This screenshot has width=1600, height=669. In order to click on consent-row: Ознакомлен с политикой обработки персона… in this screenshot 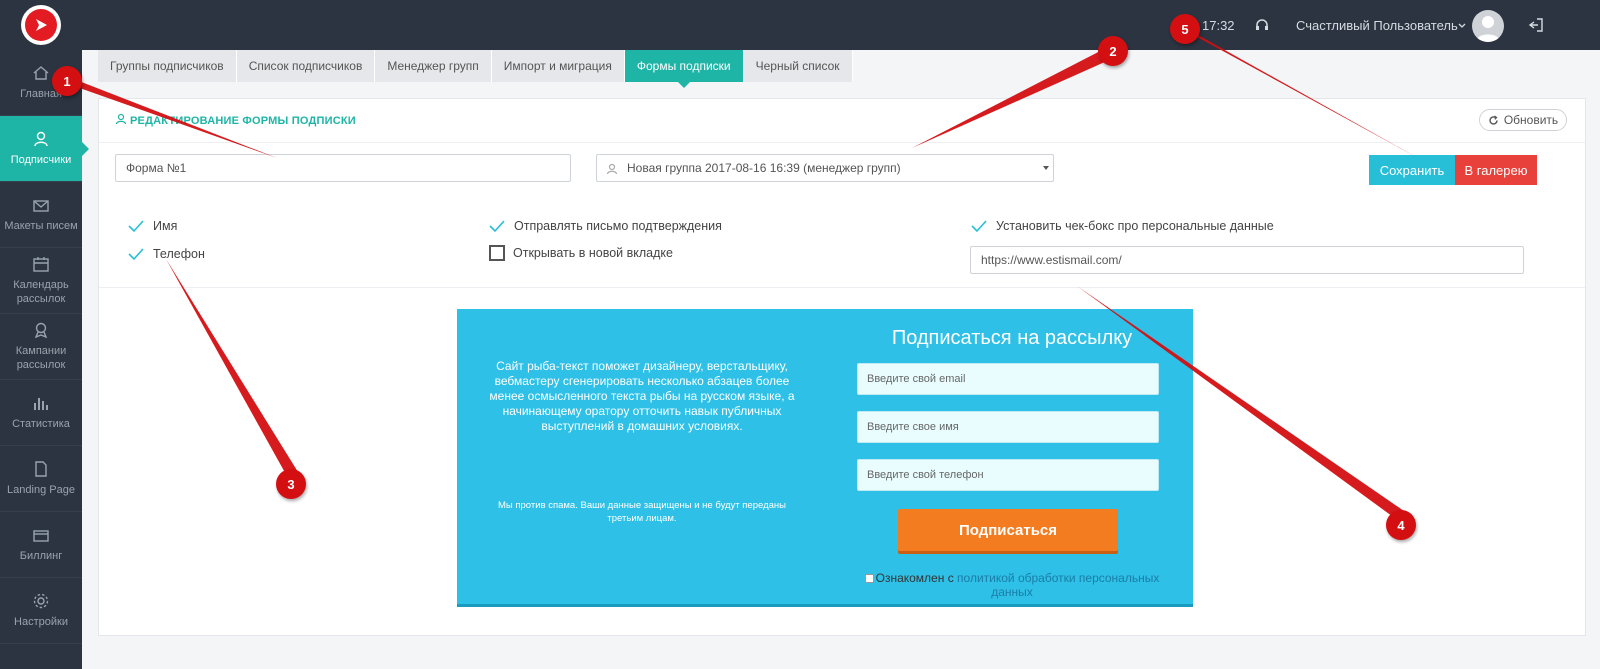, I will do `click(1012, 585)`.